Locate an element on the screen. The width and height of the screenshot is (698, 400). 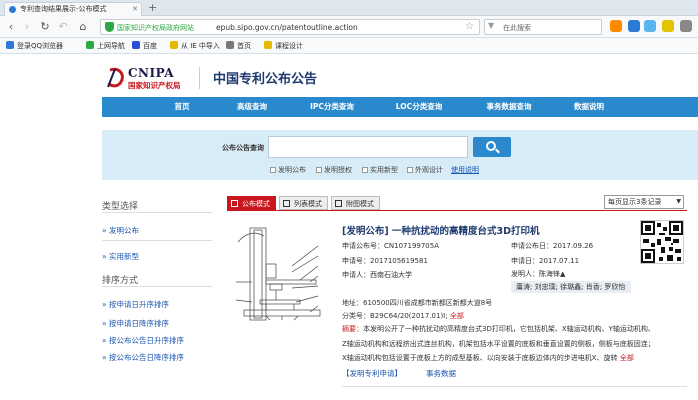
checkbox-invention-grant: 发明授权 is located at coordinates (334, 170).